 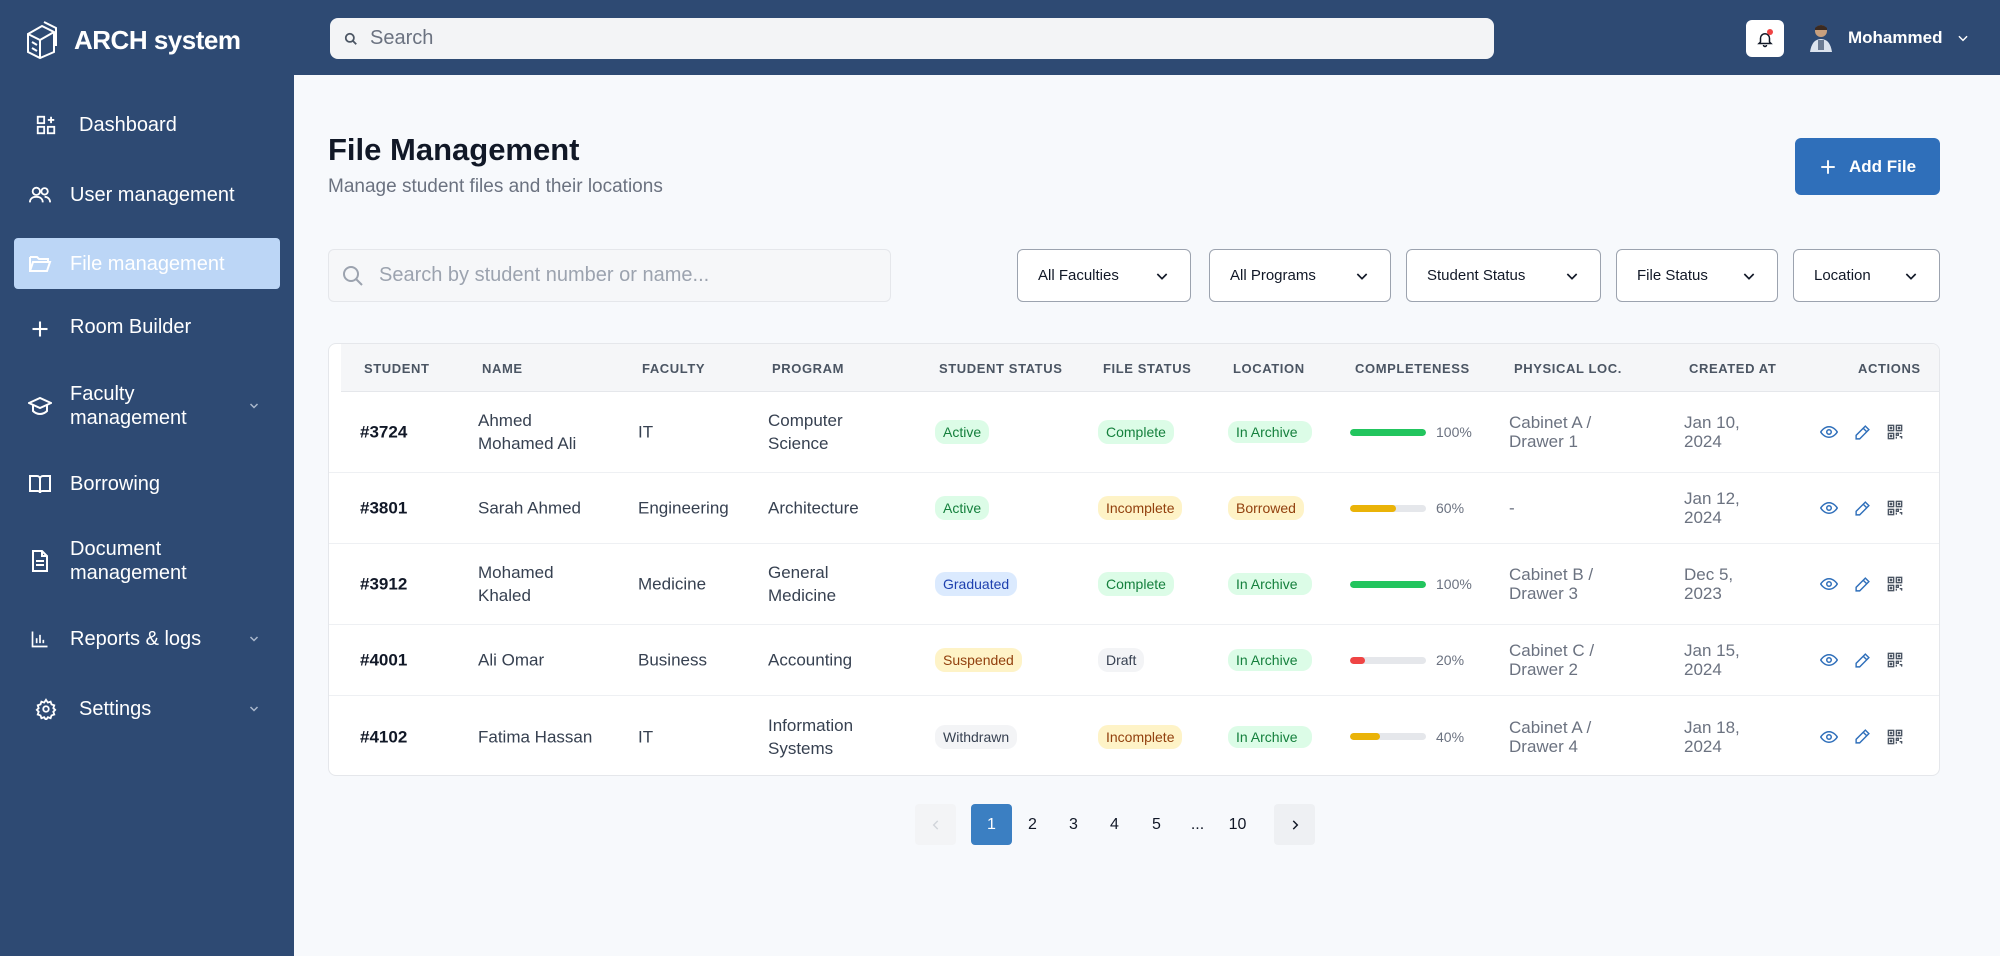 What do you see at coordinates (1889, 38) in the screenshot?
I see `user-menu: Mohammed` at bounding box center [1889, 38].